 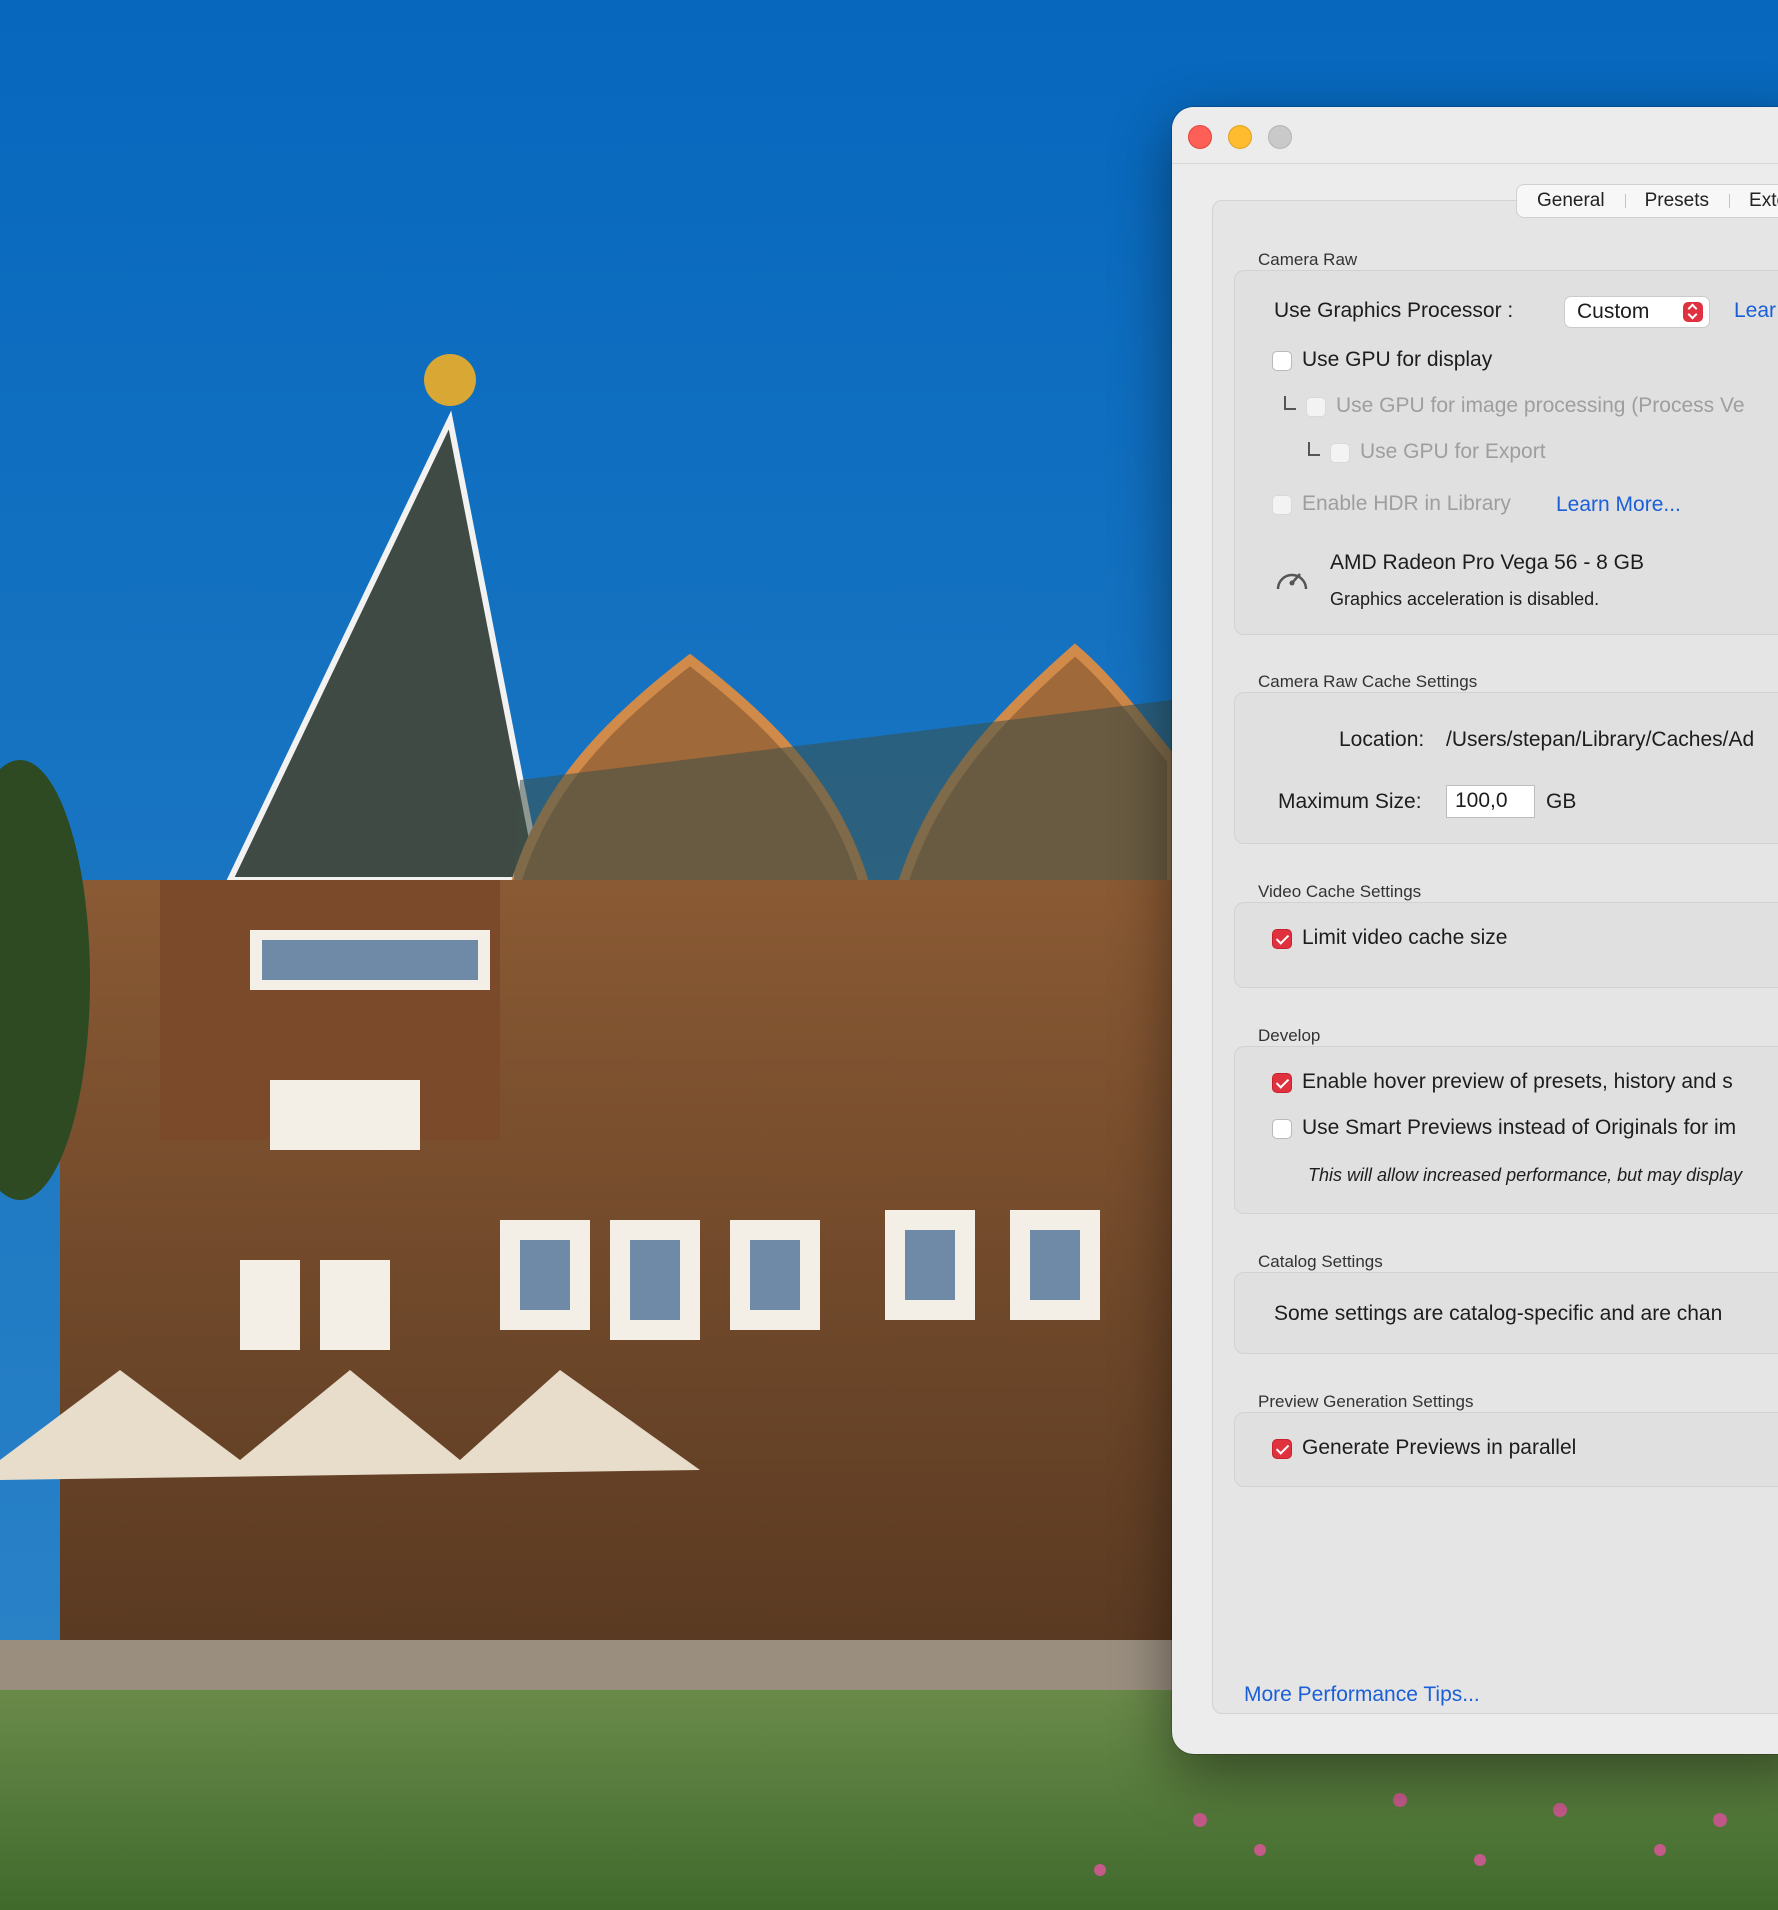 I want to click on use-gpu-display-checkbox, so click(x=1282, y=361).